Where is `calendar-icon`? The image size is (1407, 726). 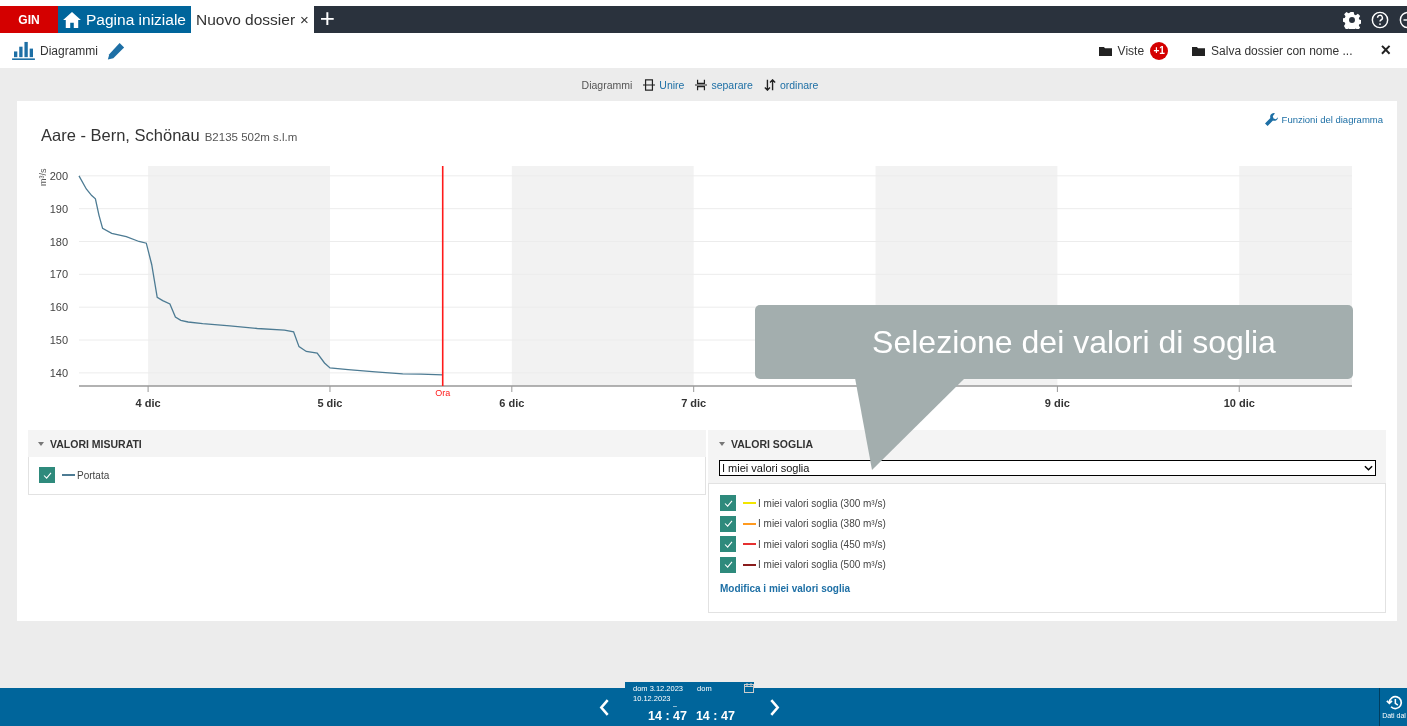
calendar-icon is located at coordinates (748, 688).